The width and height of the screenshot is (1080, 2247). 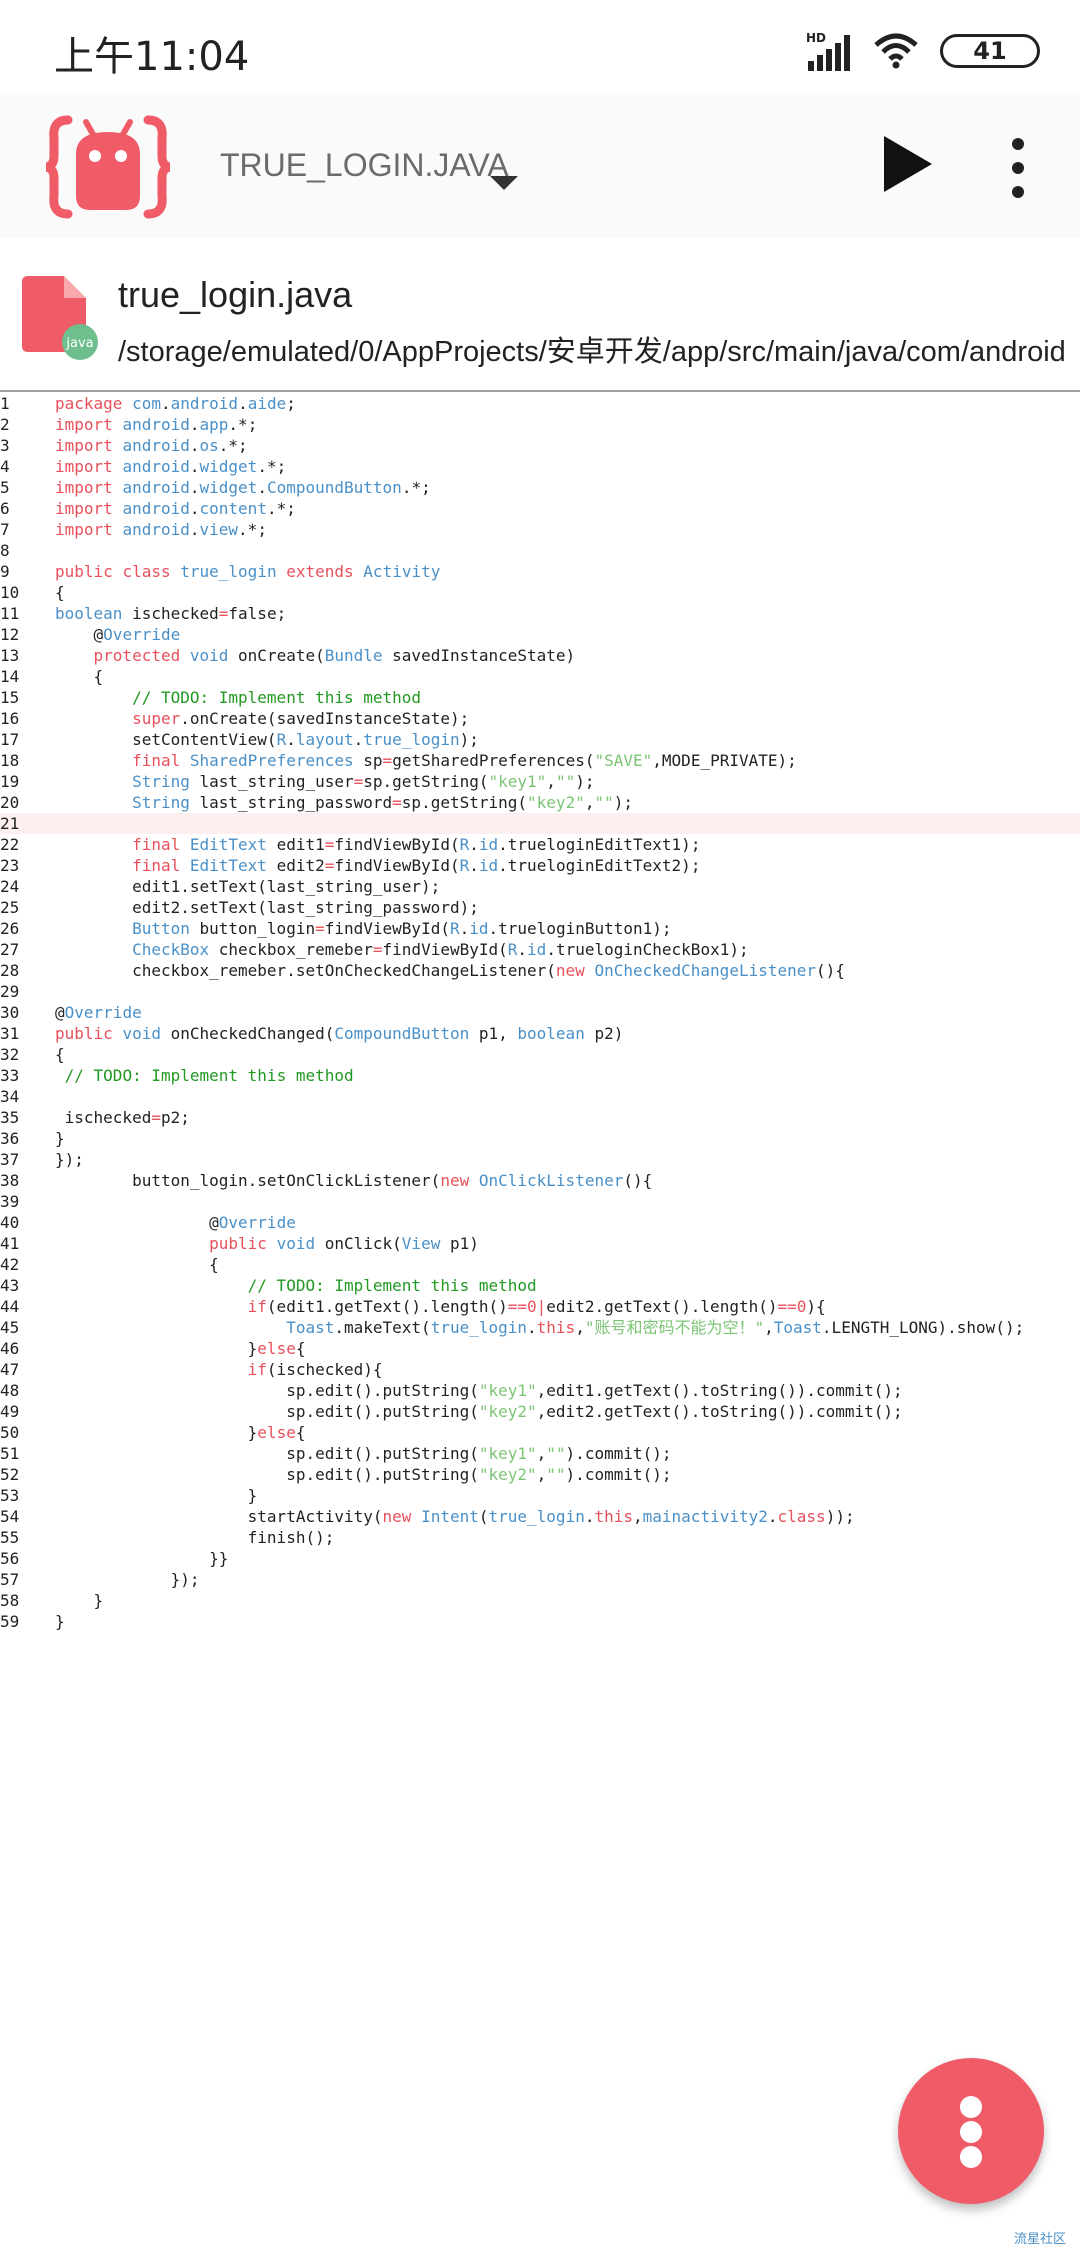 What do you see at coordinates (171, 466) in the screenshot?
I see `line-text: import android.widget.*;` at bounding box center [171, 466].